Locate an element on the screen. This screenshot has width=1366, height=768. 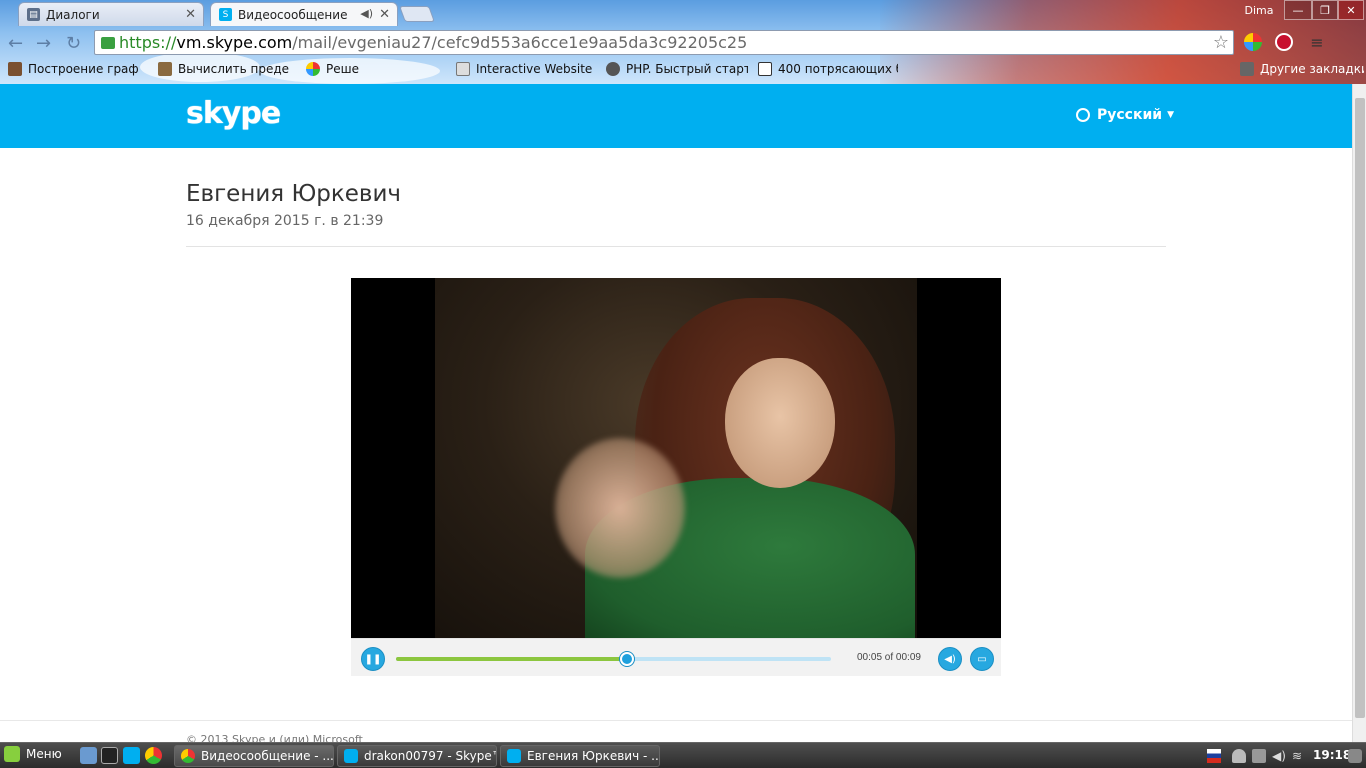
pause-button: ❚❚ is located at coordinates (373, 659).